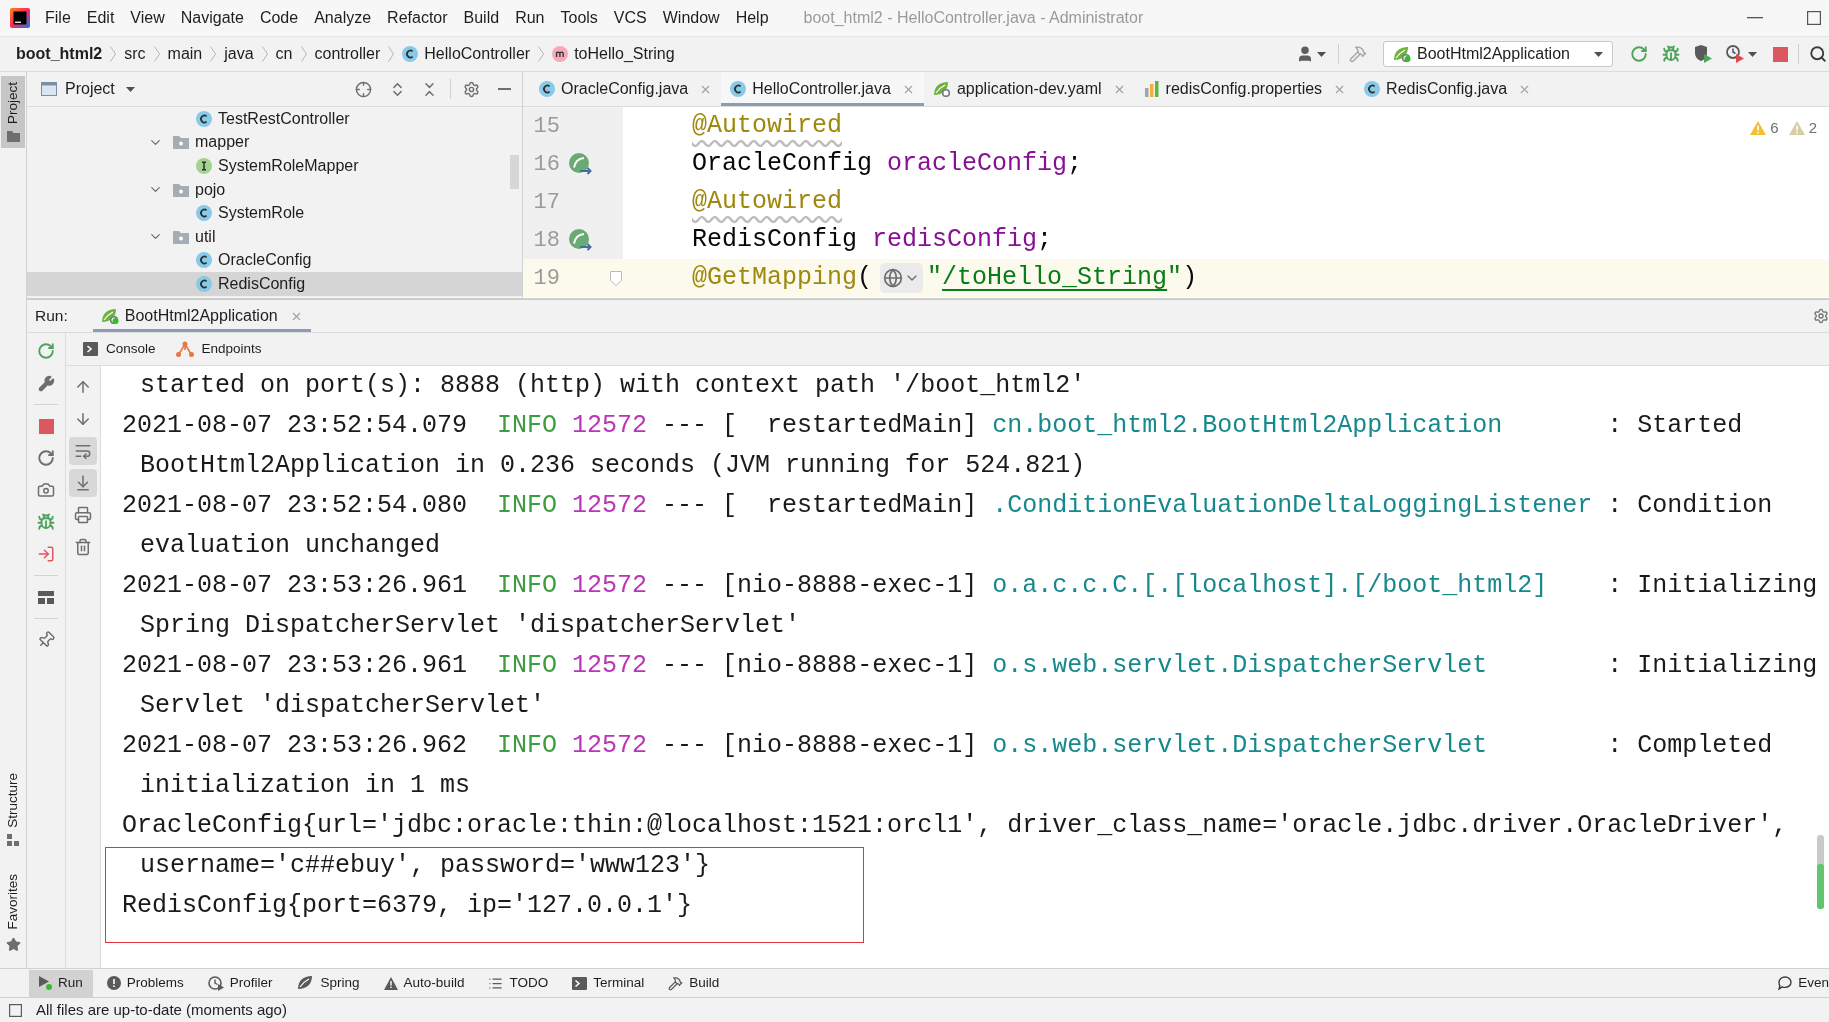  Describe the element at coordinates (274, 236) in the screenshot. I see `tree-row: util` at that location.